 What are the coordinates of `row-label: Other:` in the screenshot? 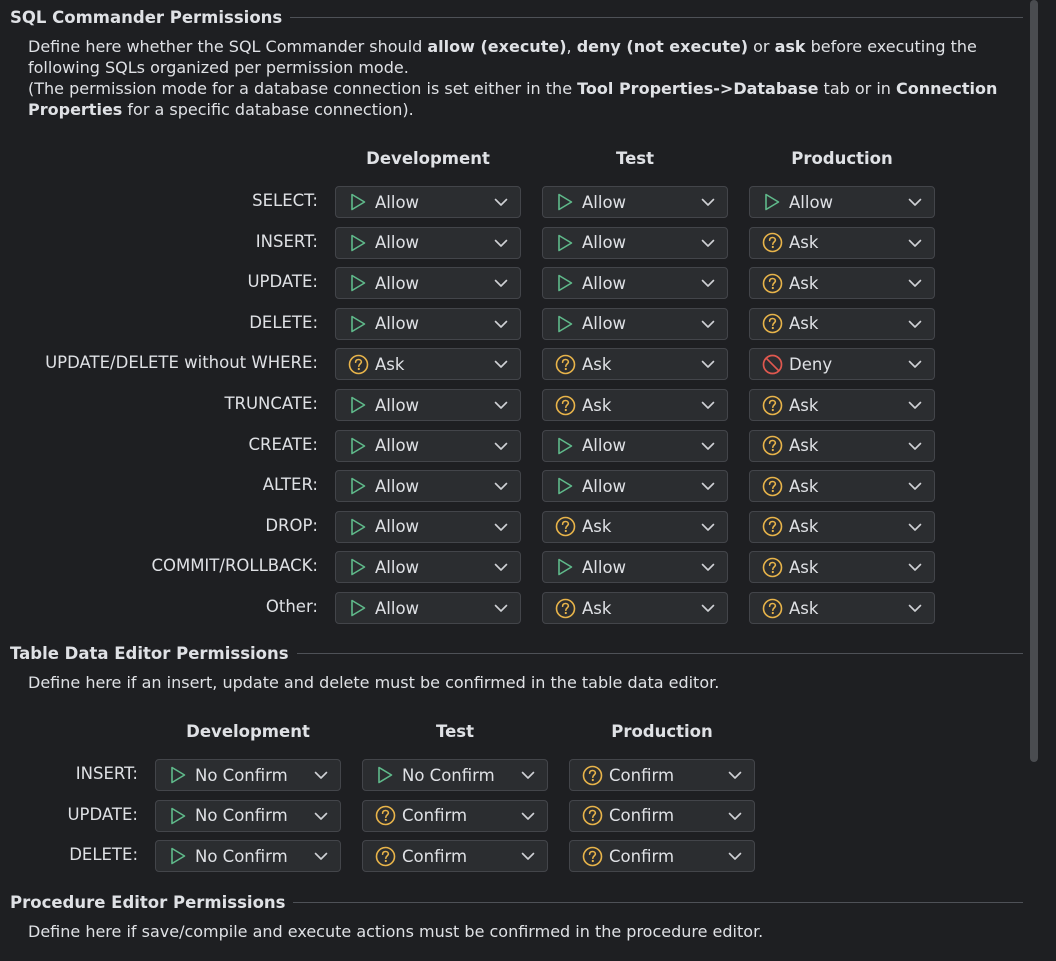 It's located at (291, 606).